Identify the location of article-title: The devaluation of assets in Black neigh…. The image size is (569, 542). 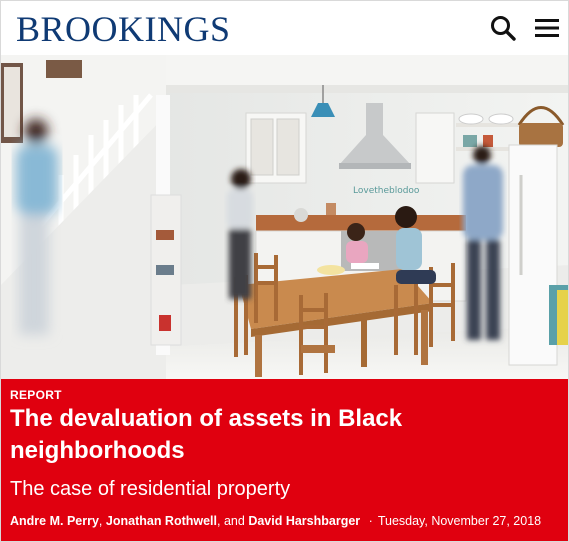
(206, 434).